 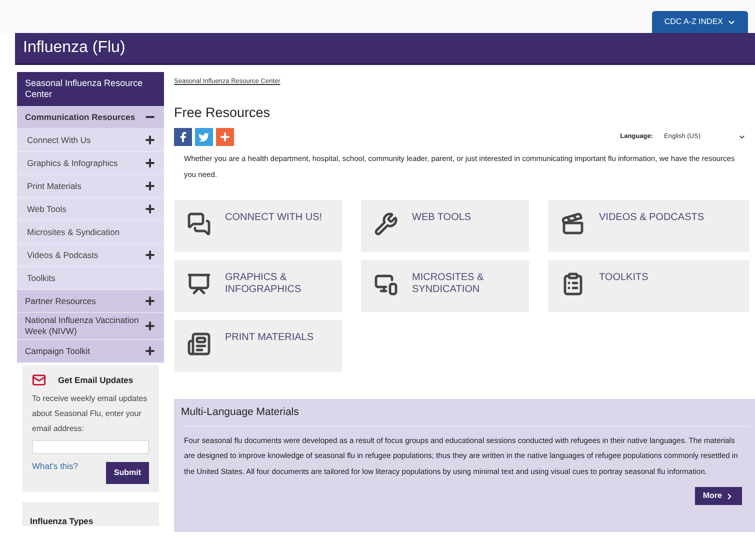 I want to click on sidebar-heading: Seasonal Influenza Resource Center, so click(x=90, y=89).